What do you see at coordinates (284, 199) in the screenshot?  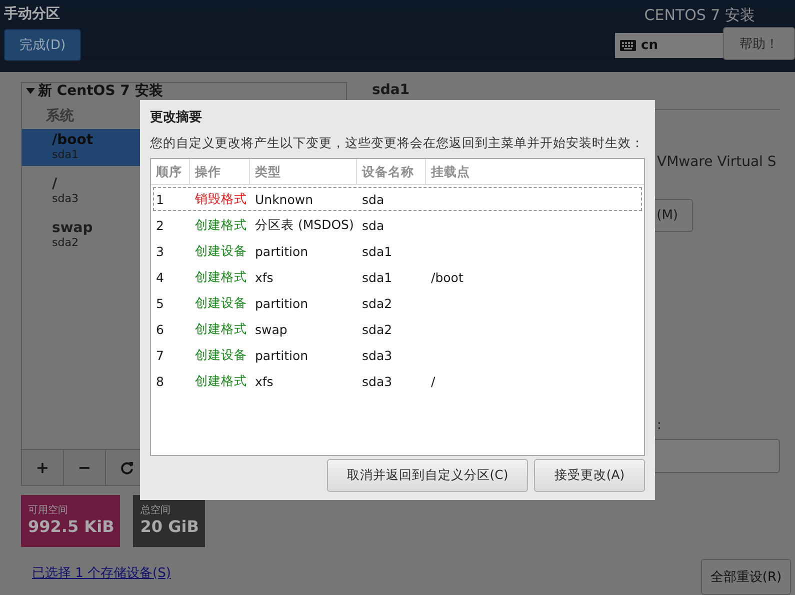 I see `table-cell-text: Unknown` at bounding box center [284, 199].